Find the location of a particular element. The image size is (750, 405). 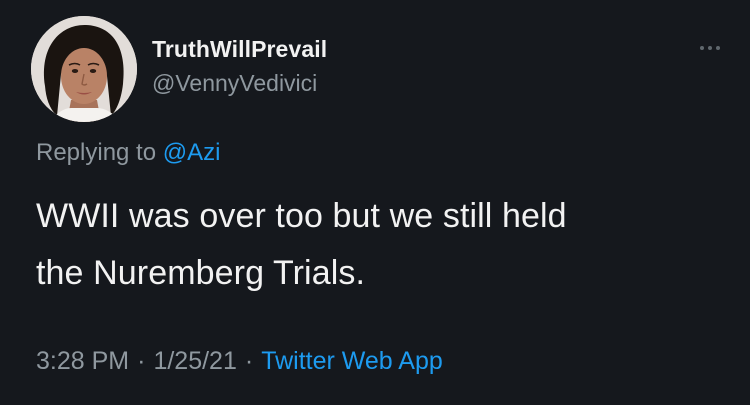

tweet-date: 1/25/21 is located at coordinates (194, 361).